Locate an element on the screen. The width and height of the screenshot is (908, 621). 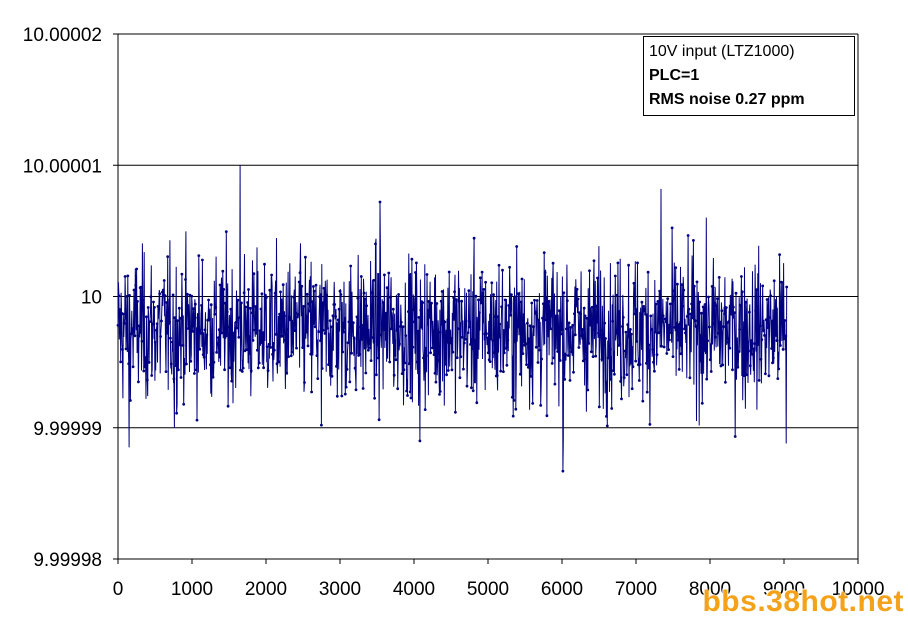
y-tick-label: 9.99999 is located at coordinates (67, 429).